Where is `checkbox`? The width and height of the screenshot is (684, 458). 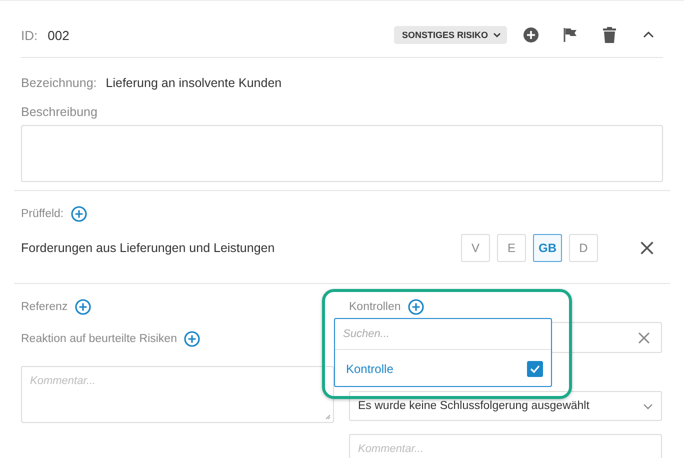 checkbox is located at coordinates (535, 369).